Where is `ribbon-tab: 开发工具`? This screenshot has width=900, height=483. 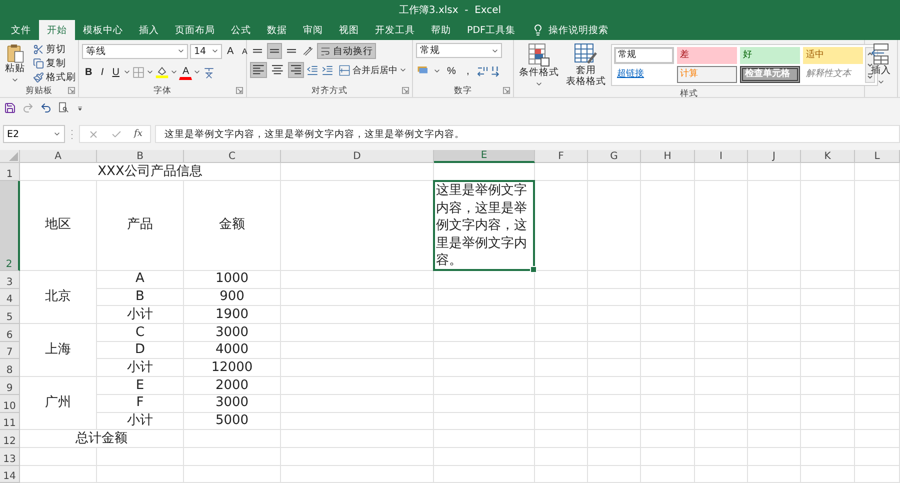 ribbon-tab: 开发工具 is located at coordinates (395, 30).